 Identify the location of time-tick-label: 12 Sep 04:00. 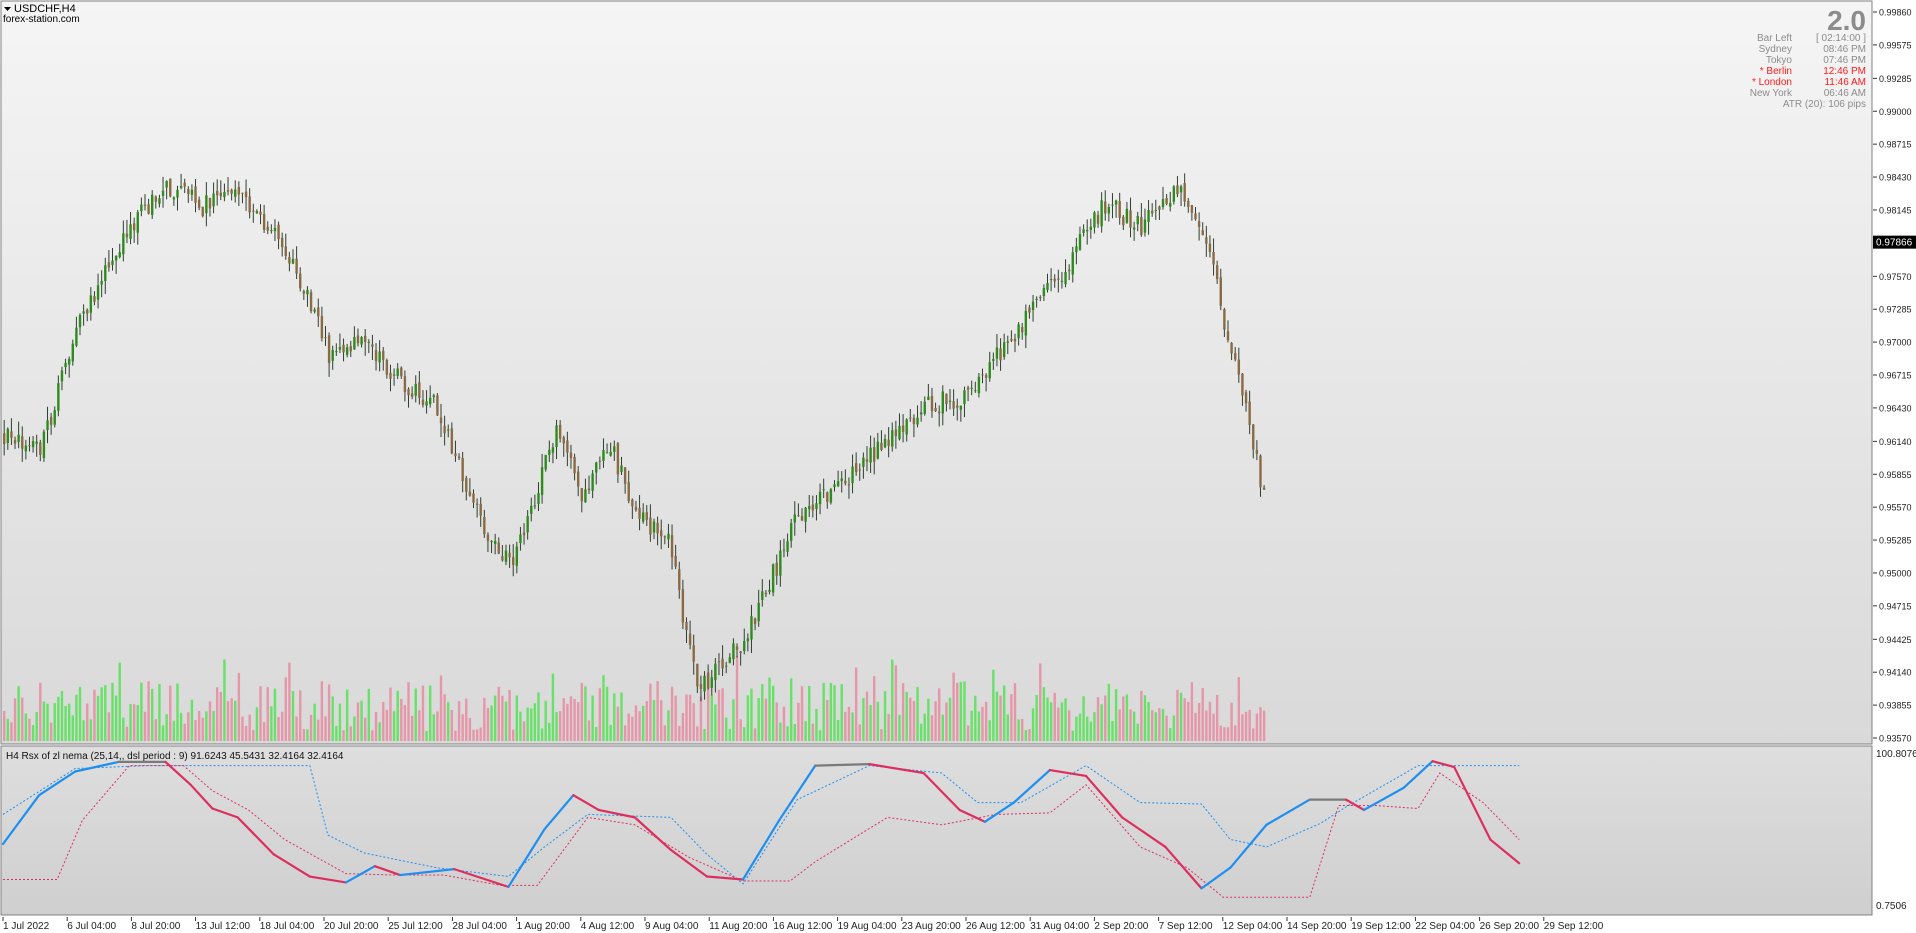
(1253, 926).